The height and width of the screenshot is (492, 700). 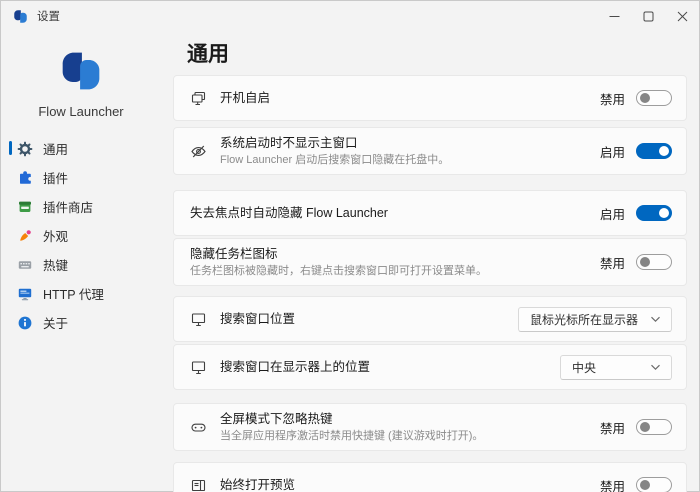 What do you see at coordinates (430, 98) in the screenshot?
I see `setting-row-start-on-boot: 开机自启 禁用` at bounding box center [430, 98].